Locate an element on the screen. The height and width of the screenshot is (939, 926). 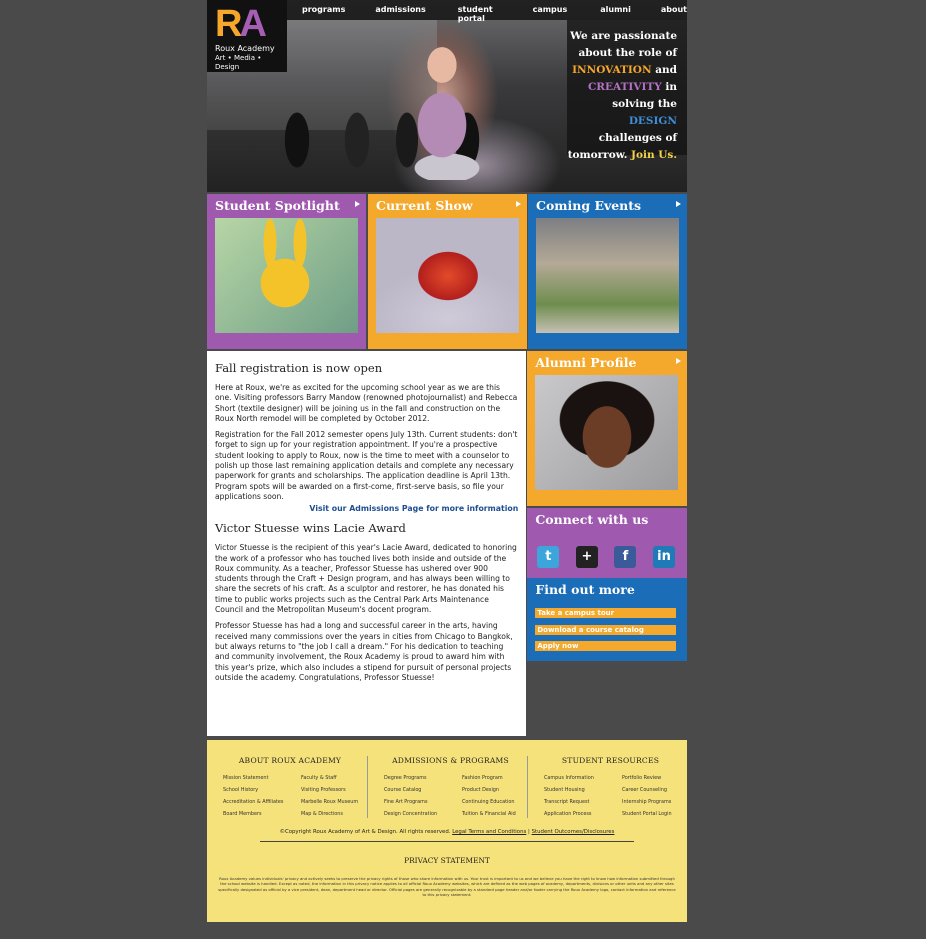
tile-student-spotlight: Student Spotlight is located at coordinates (286, 271).